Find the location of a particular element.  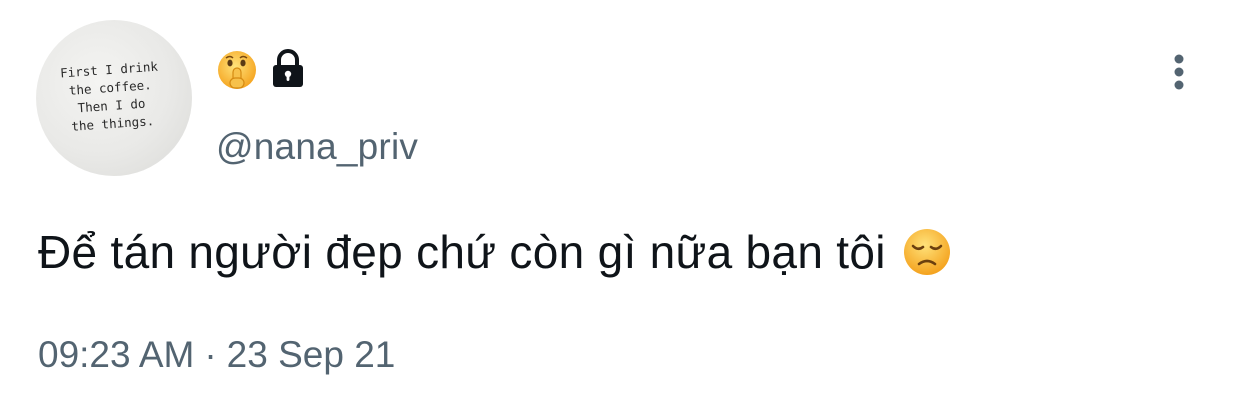

user-handle: @nana_priv is located at coordinates (317, 147).